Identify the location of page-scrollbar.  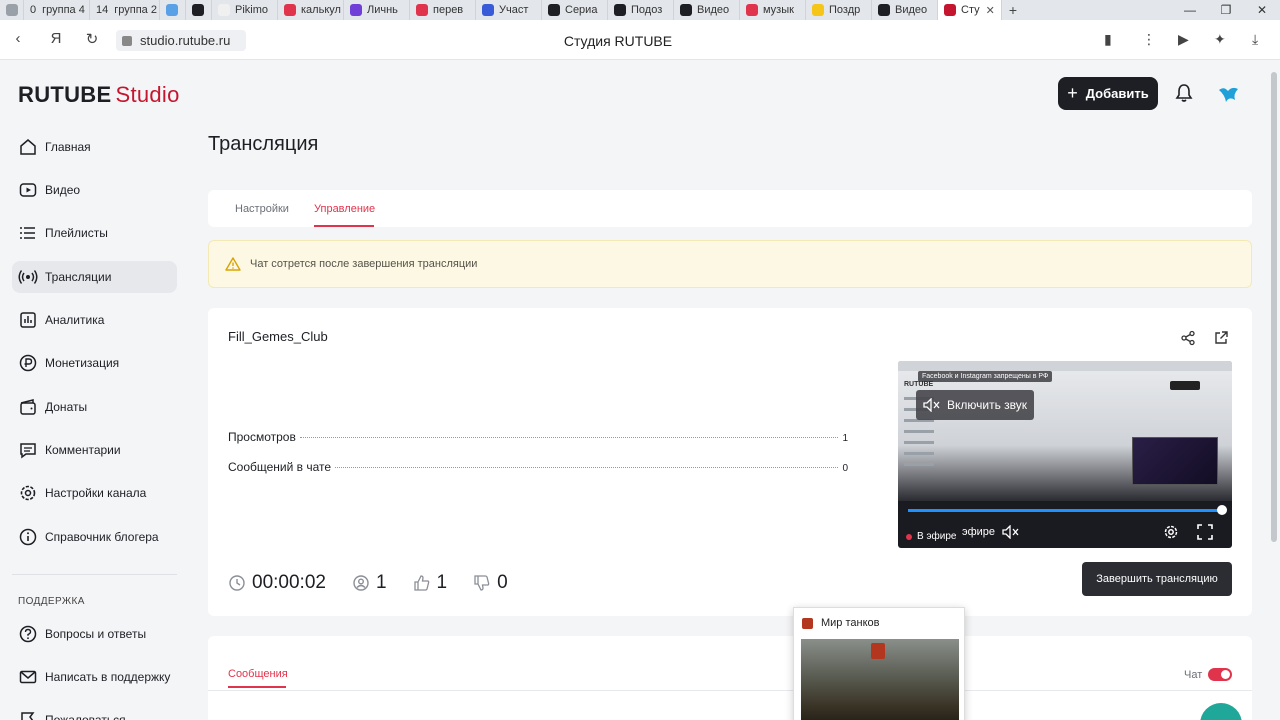
(1274, 390).